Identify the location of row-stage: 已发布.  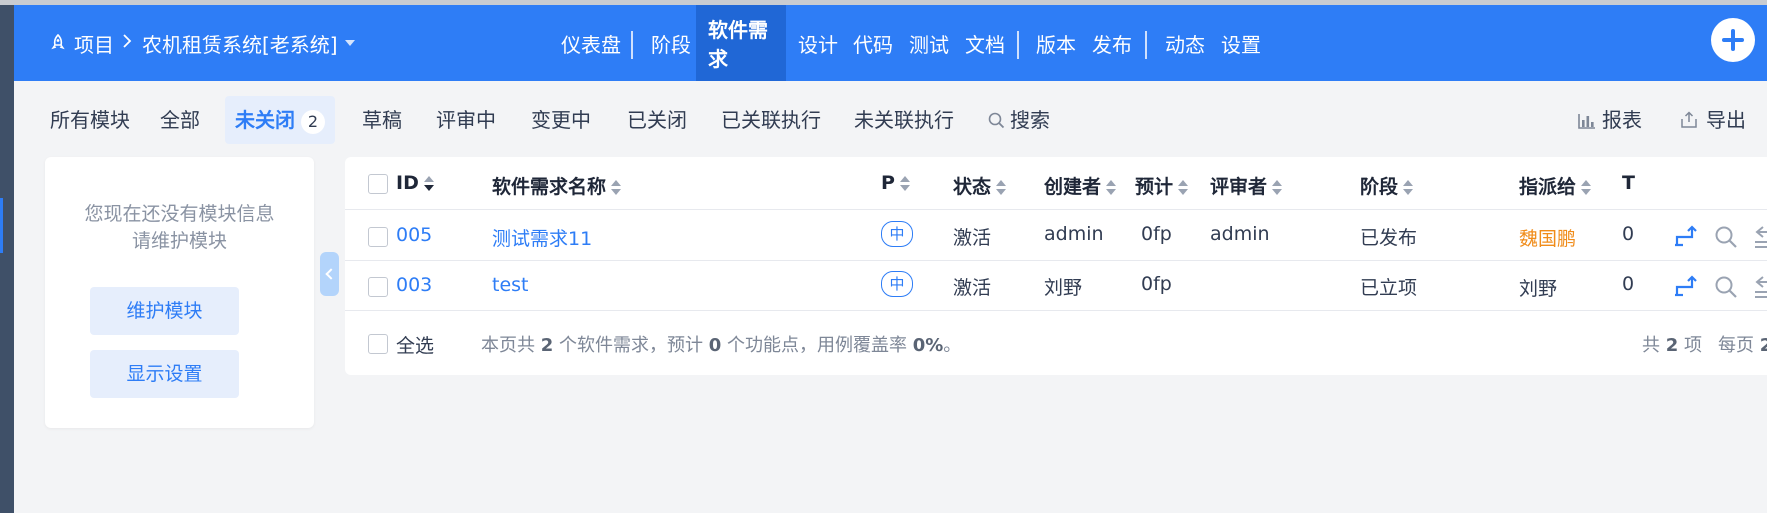
(1389, 238).